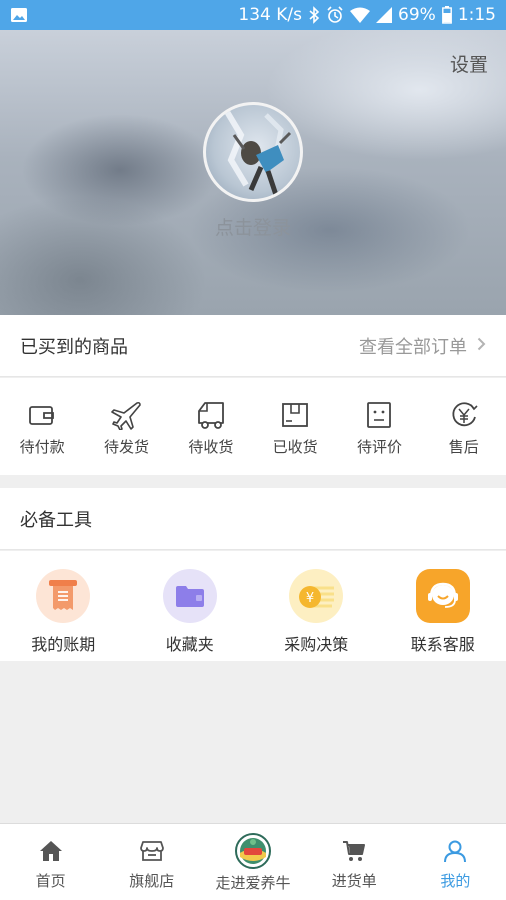 The width and height of the screenshot is (506, 900). I want to click on order-received: 已收货, so click(295, 426).